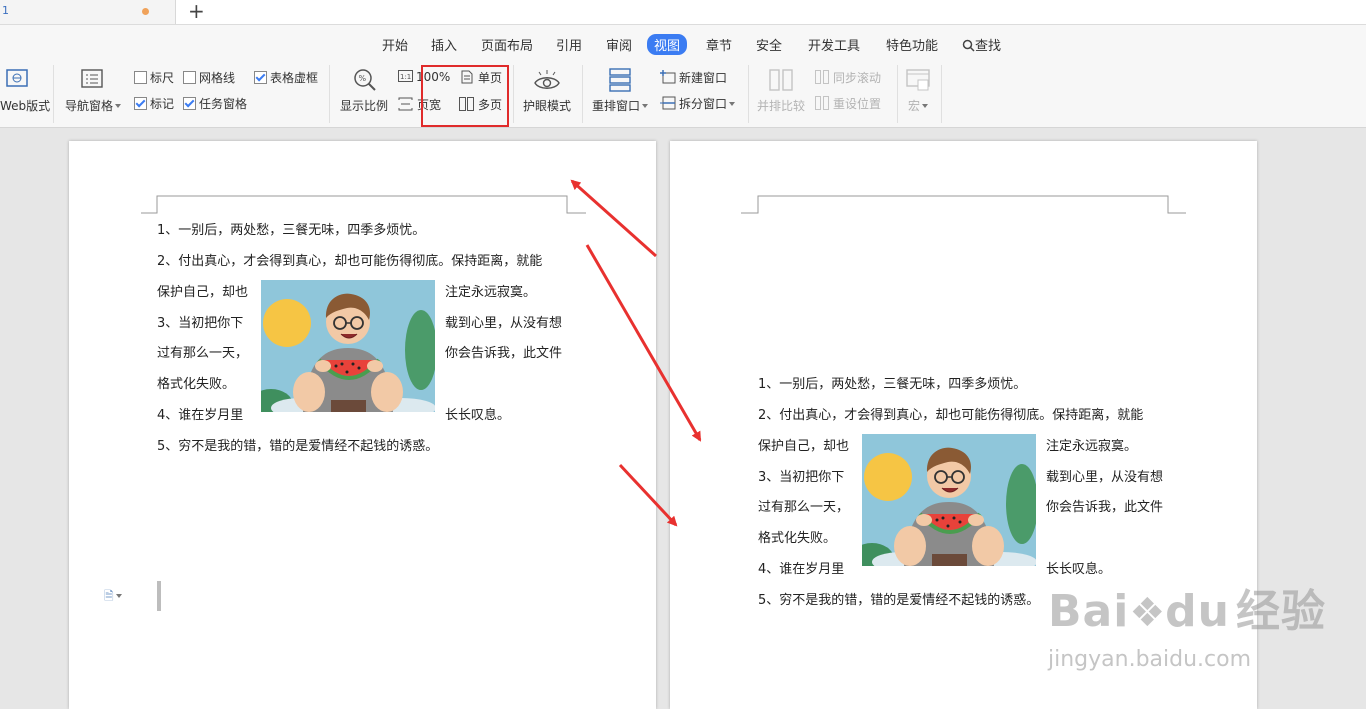 The height and width of the screenshot is (709, 1366). I want to click on page-width-icon, so click(405, 104).